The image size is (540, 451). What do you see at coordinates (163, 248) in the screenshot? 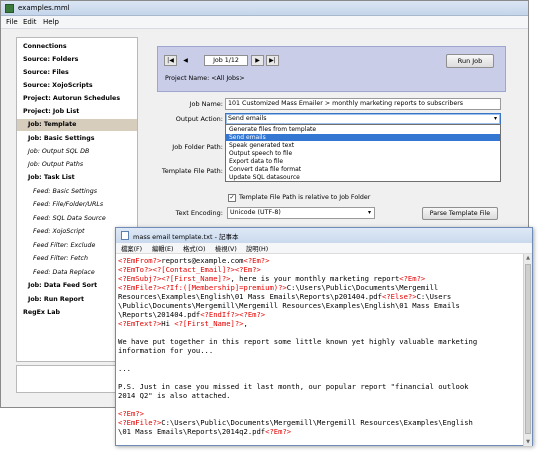
I see `notepad-menu-edit: 編輯(E)` at bounding box center [163, 248].